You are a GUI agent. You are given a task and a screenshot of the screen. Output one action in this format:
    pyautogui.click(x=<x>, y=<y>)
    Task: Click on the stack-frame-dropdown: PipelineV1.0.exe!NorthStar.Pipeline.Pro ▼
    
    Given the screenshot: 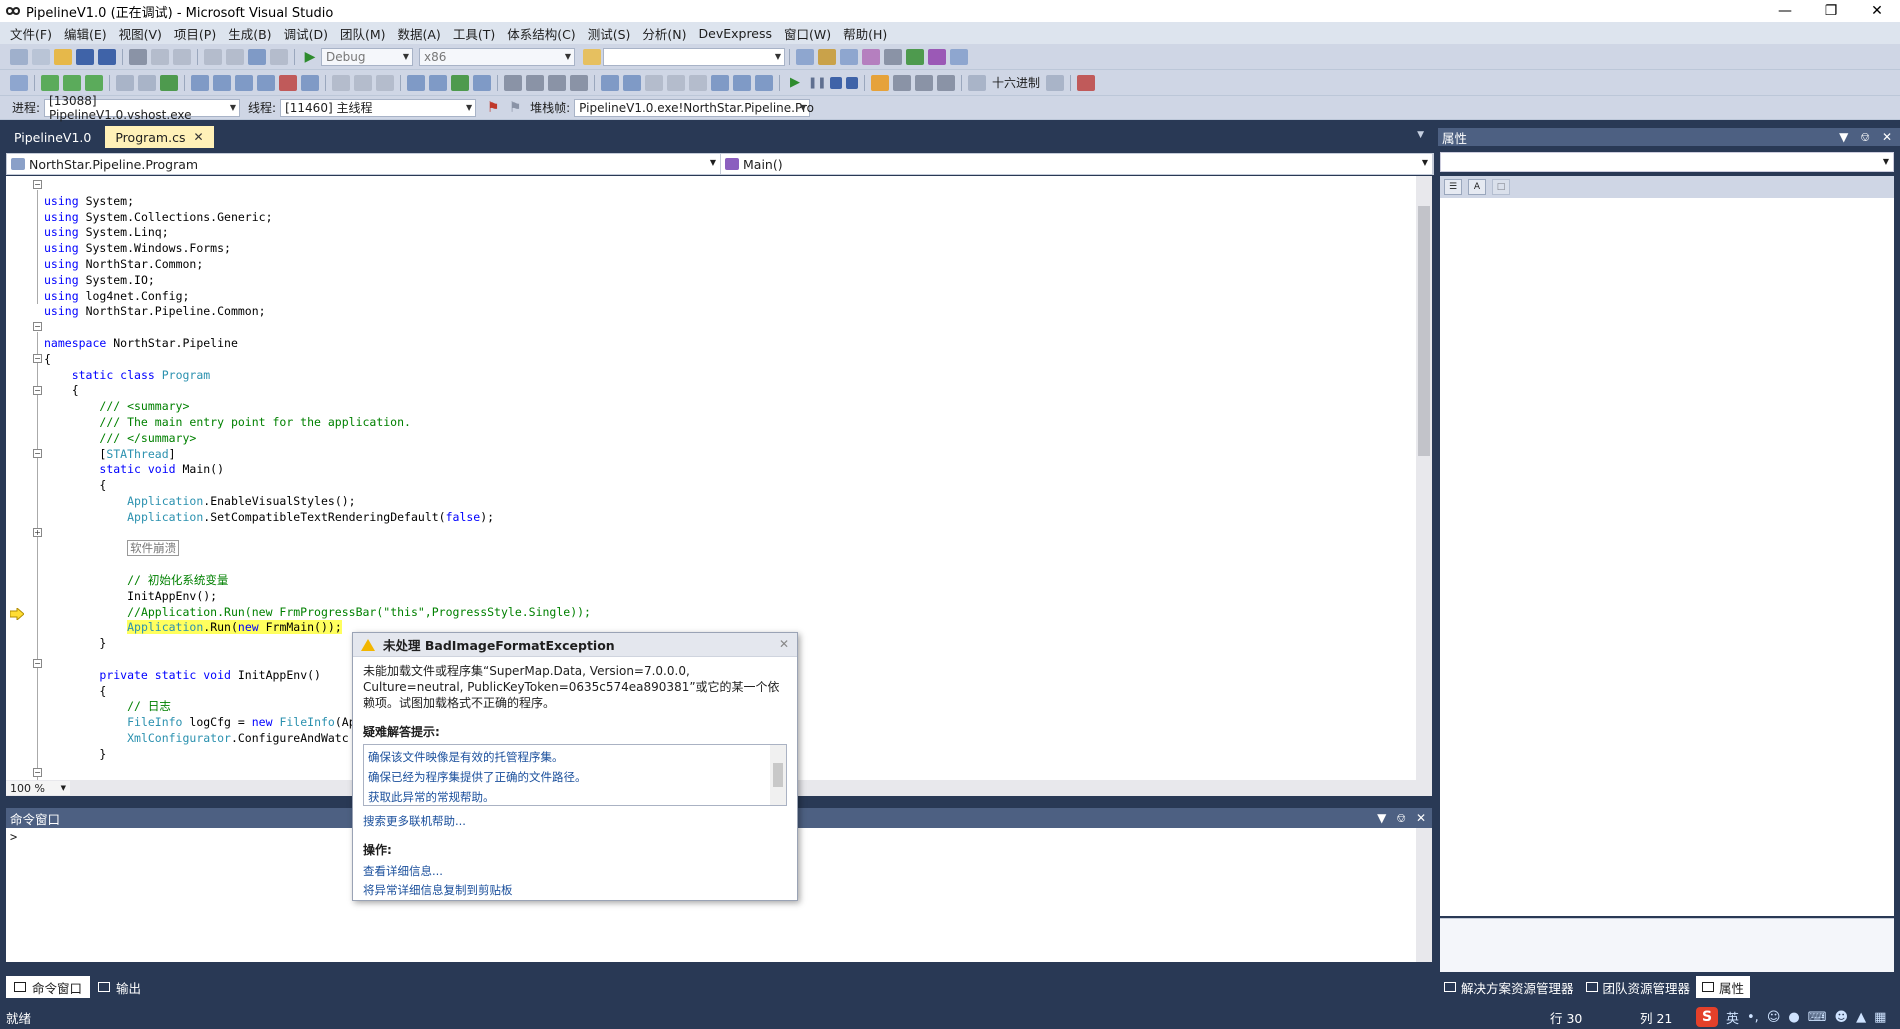 What is the action you would take?
    pyautogui.click(x=694, y=107)
    